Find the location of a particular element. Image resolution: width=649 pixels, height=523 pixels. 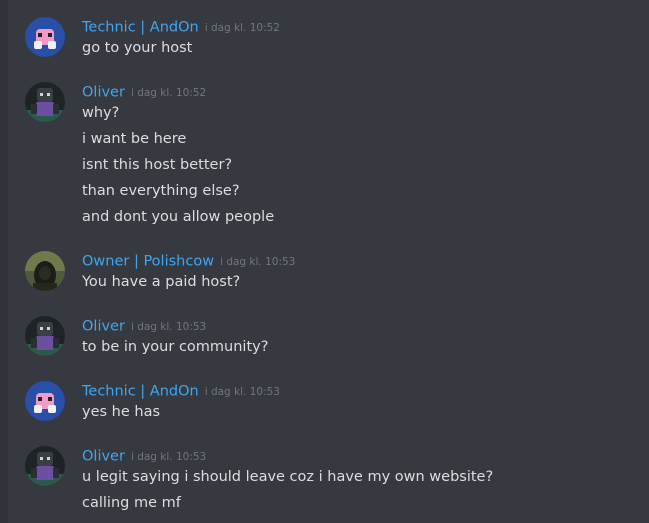

message-text: why? is located at coordinates (101, 113).